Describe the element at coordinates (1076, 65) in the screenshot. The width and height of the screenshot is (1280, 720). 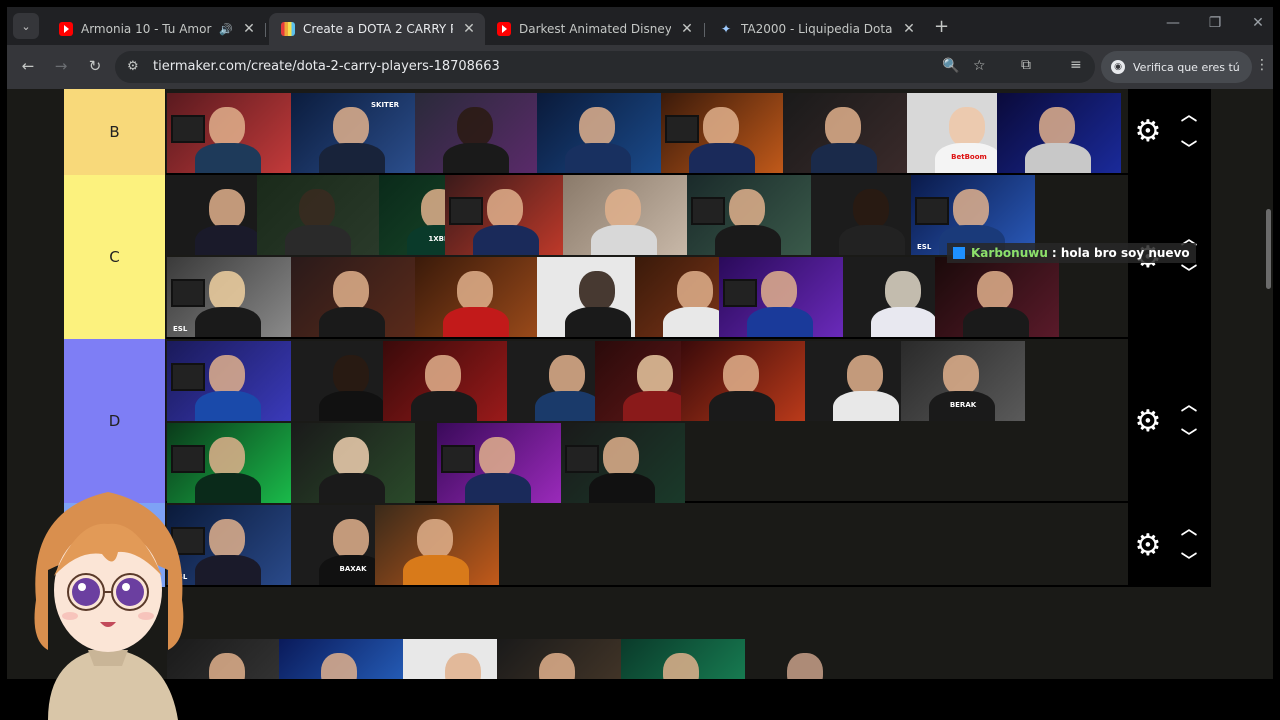
I see `media-control-icon: ≡` at that location.